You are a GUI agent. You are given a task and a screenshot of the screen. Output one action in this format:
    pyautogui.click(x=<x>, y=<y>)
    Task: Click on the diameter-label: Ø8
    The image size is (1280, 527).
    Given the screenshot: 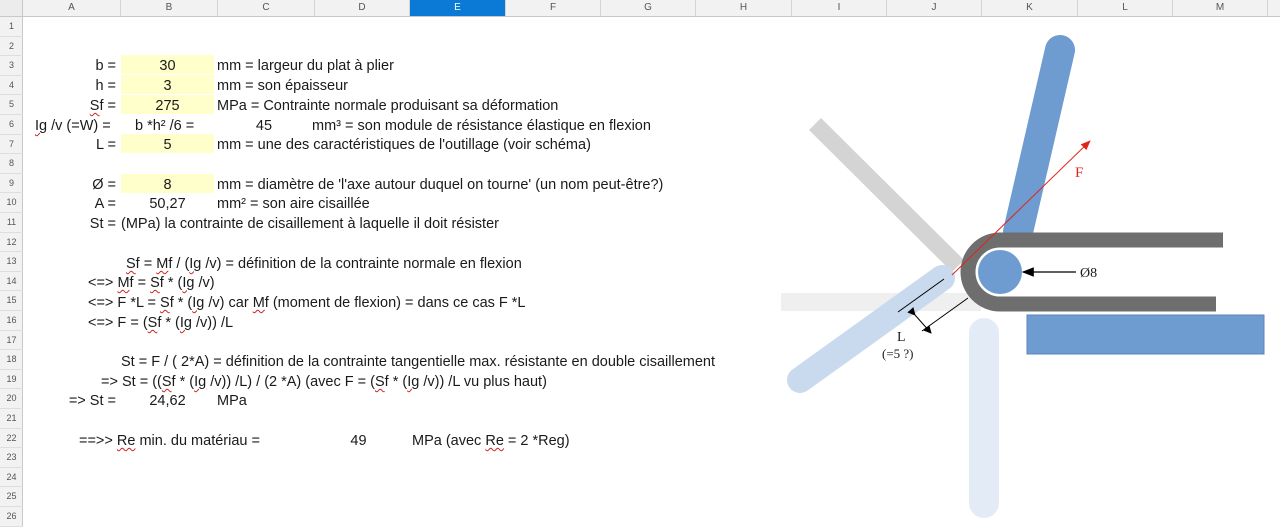 What is the action you would take?
    pyautogui.click(x=1088, y=273)
    